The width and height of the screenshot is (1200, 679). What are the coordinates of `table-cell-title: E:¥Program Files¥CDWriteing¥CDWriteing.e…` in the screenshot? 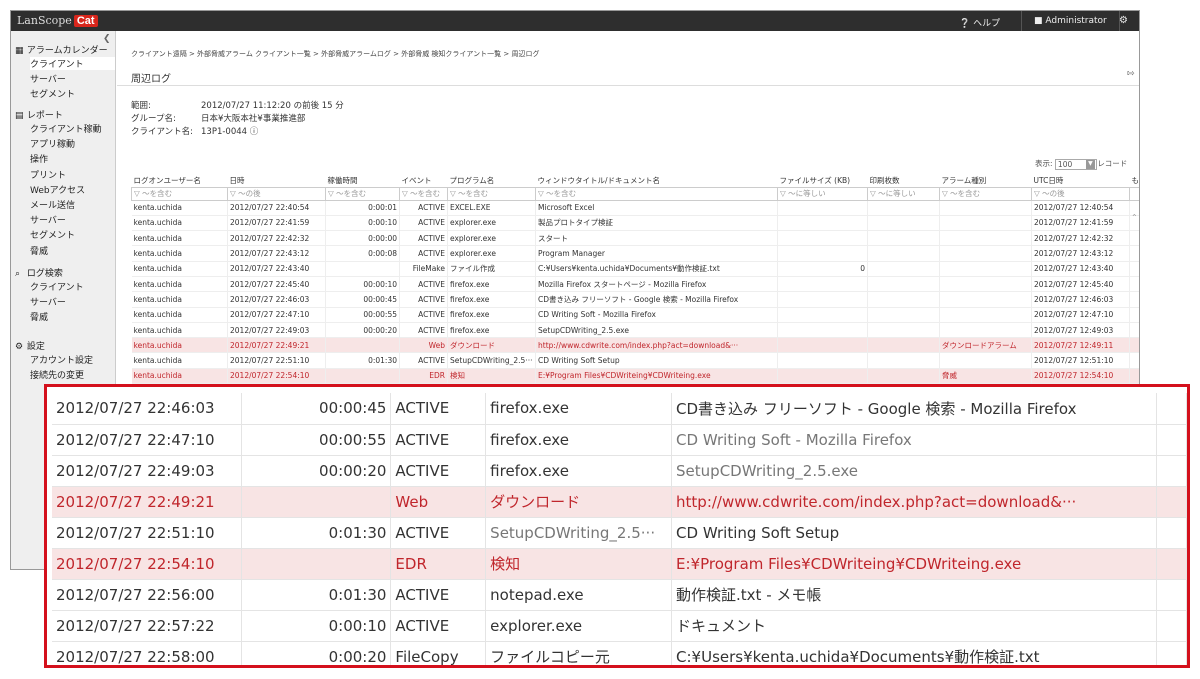 It's located at (656, 376).